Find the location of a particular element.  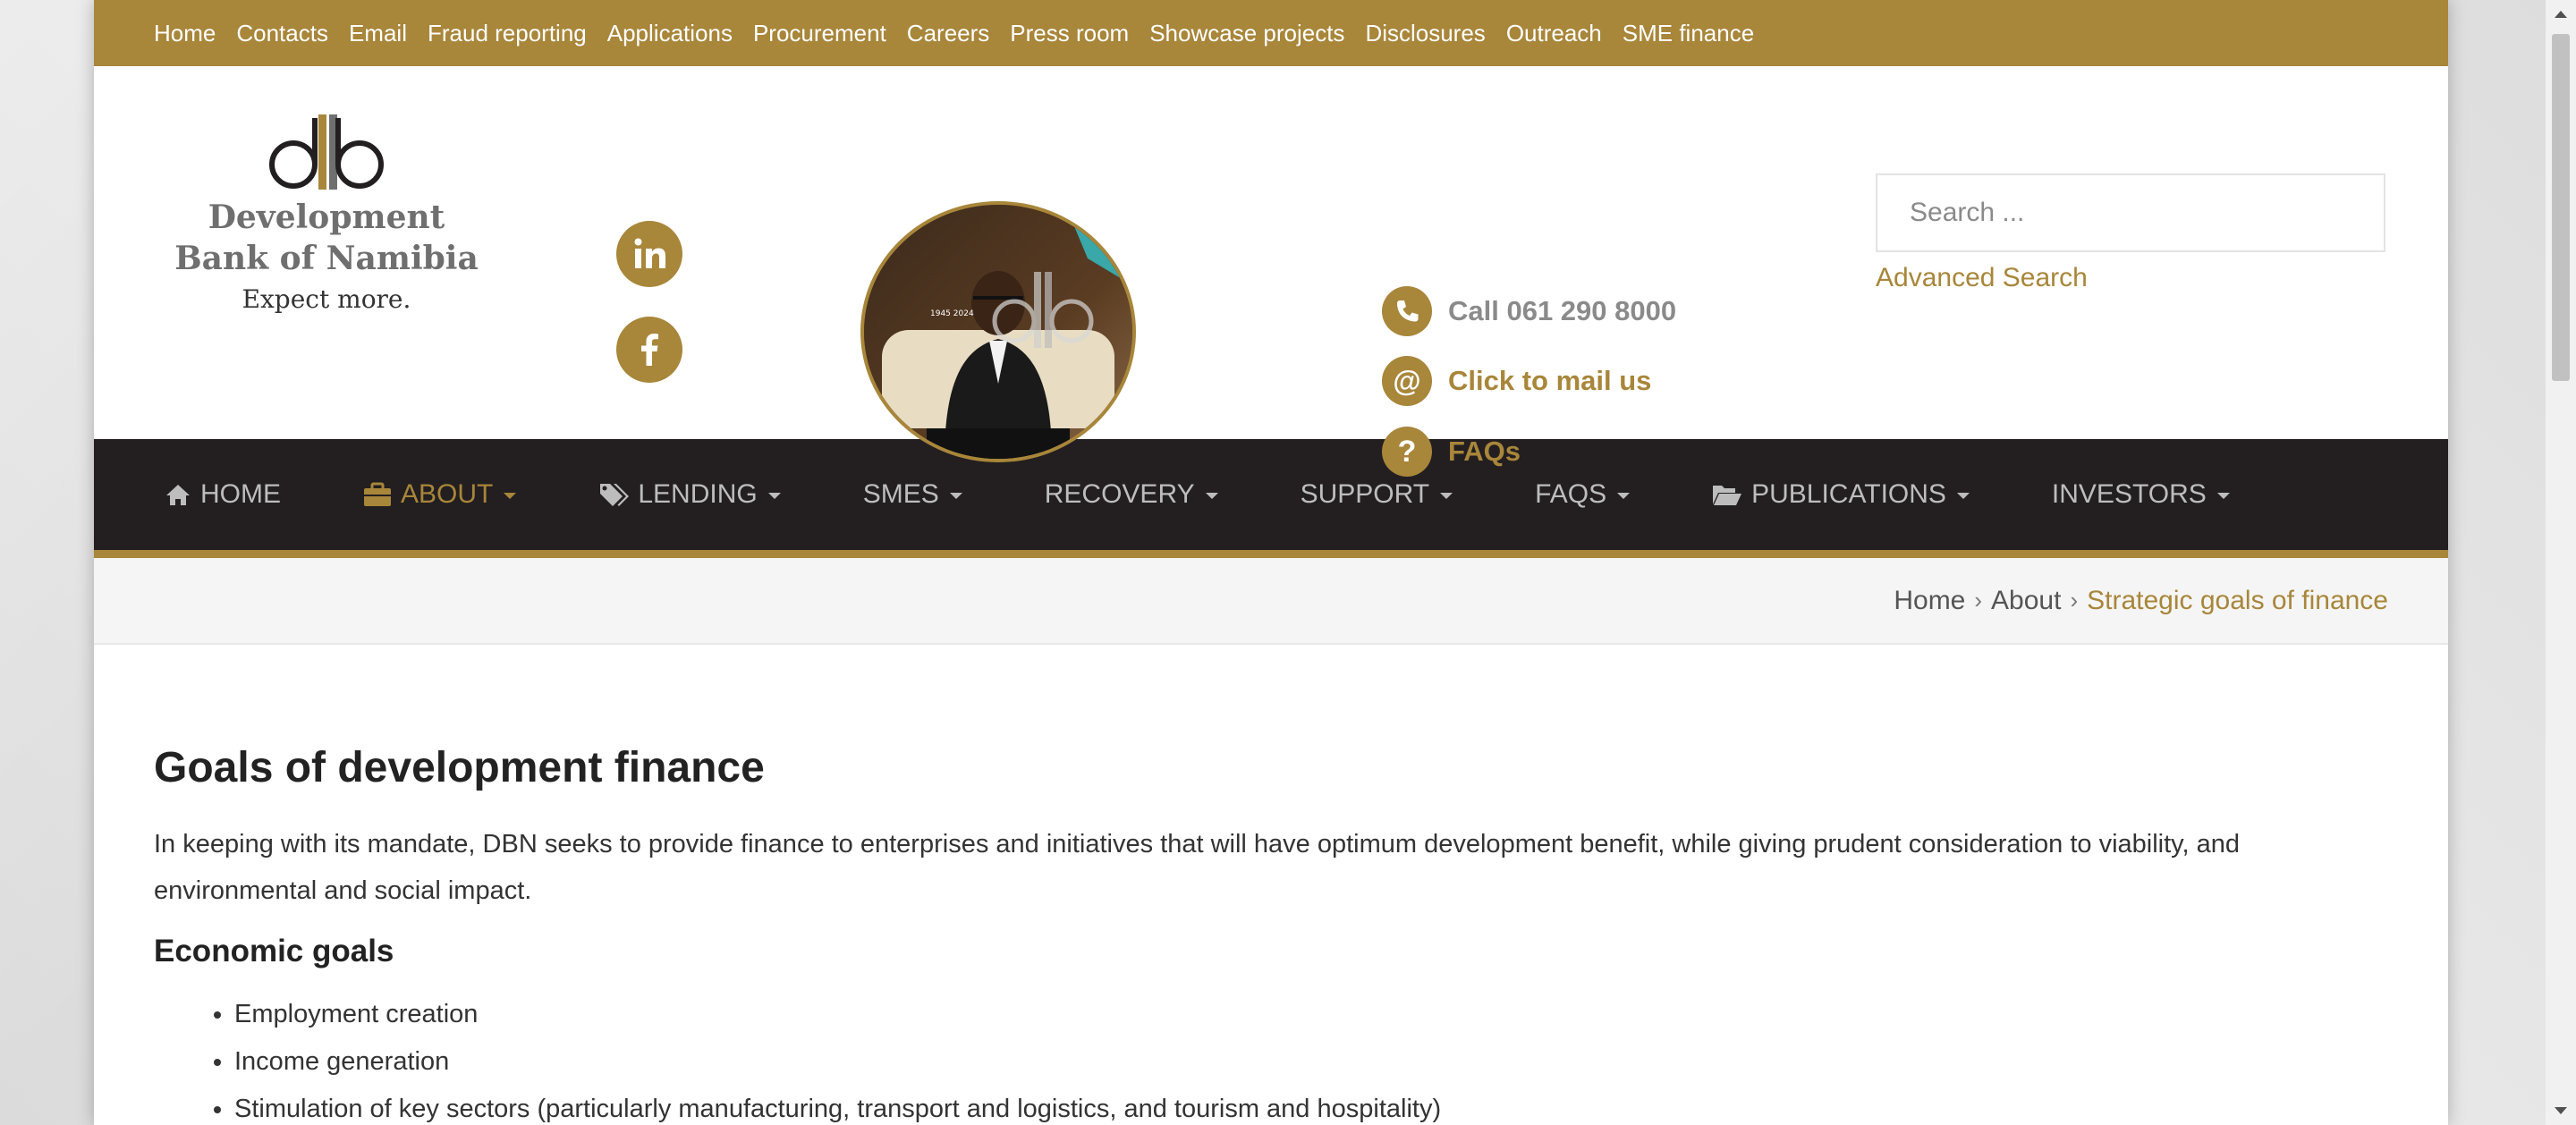

topbar-link-sme-finance: SME finance is located at coordinates (1688, 34).